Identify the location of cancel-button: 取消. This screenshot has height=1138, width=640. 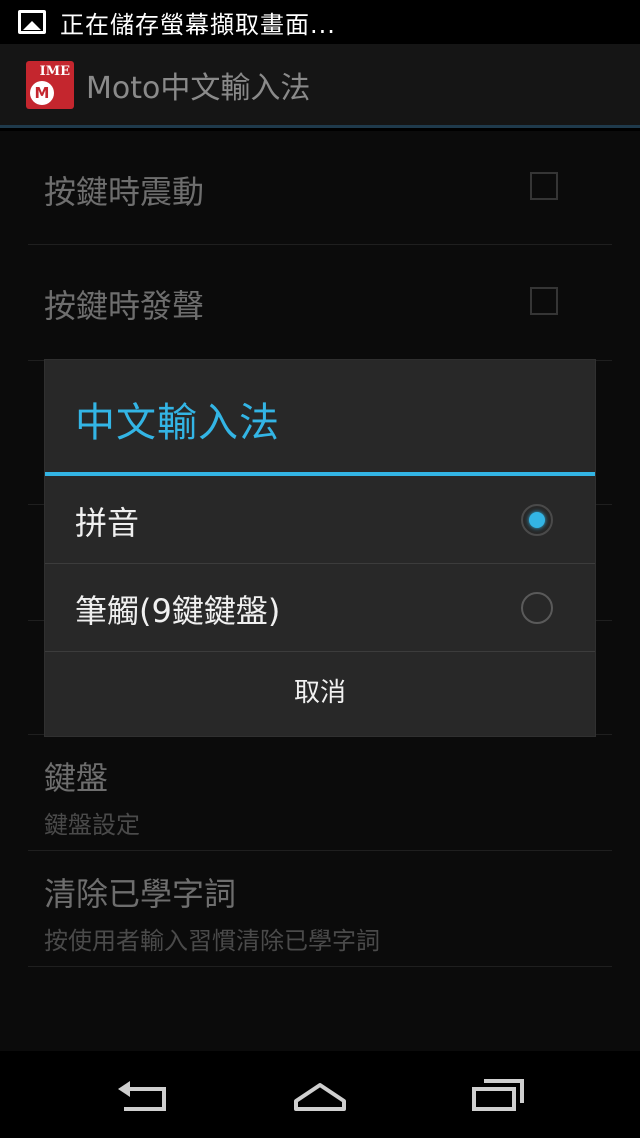
(320, 693).